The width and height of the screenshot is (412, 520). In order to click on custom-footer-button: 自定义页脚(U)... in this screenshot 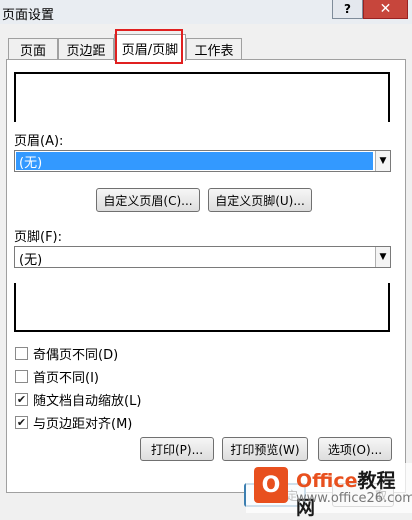, I will do `click(260, 200)`.